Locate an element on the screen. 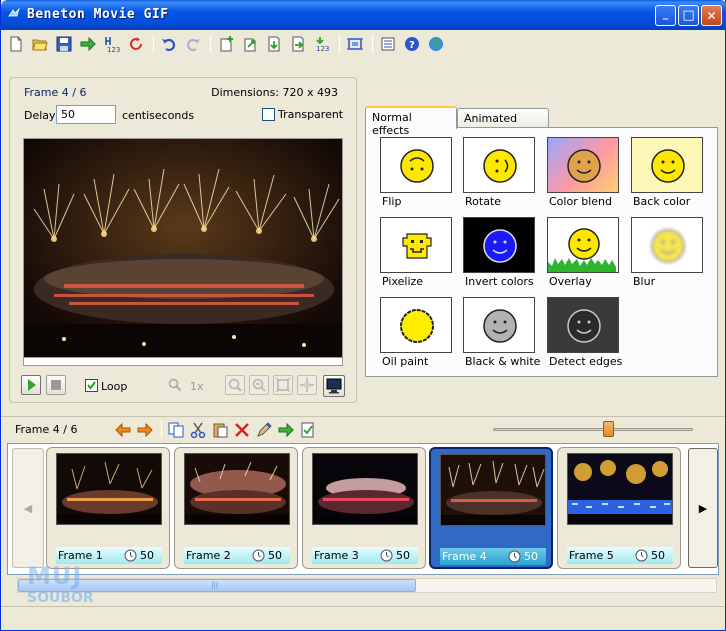 This screenshot has height=631, width=726. paste-button is located at coordinates (220, 430).